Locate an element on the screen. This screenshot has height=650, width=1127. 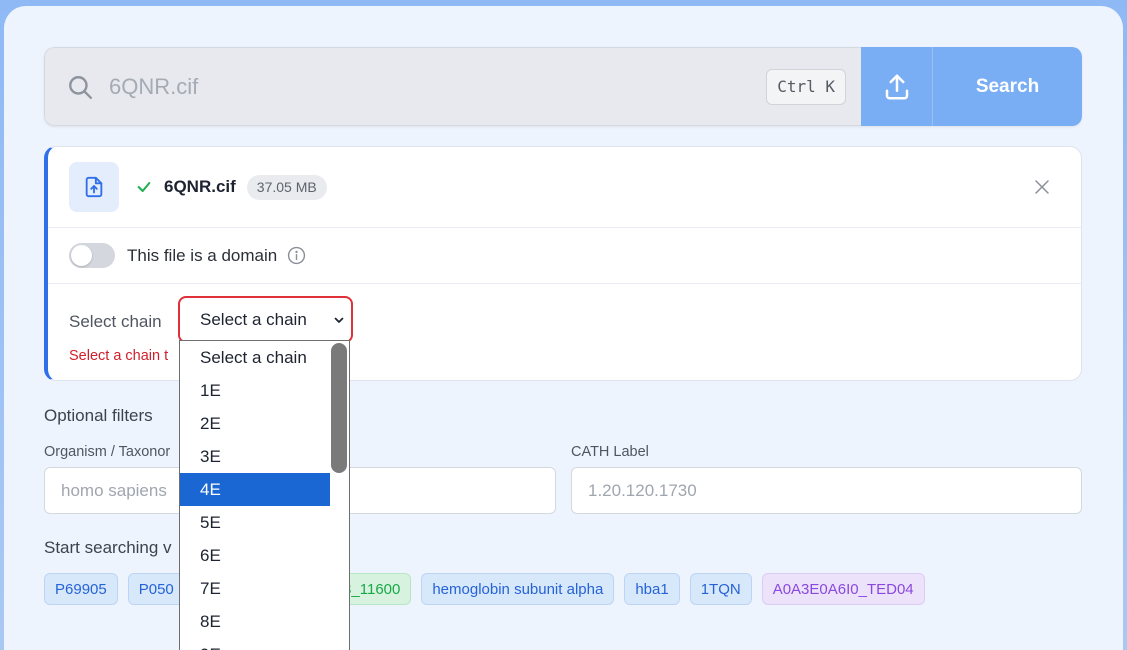
domain-toggle is located at coordinates (92, 255).